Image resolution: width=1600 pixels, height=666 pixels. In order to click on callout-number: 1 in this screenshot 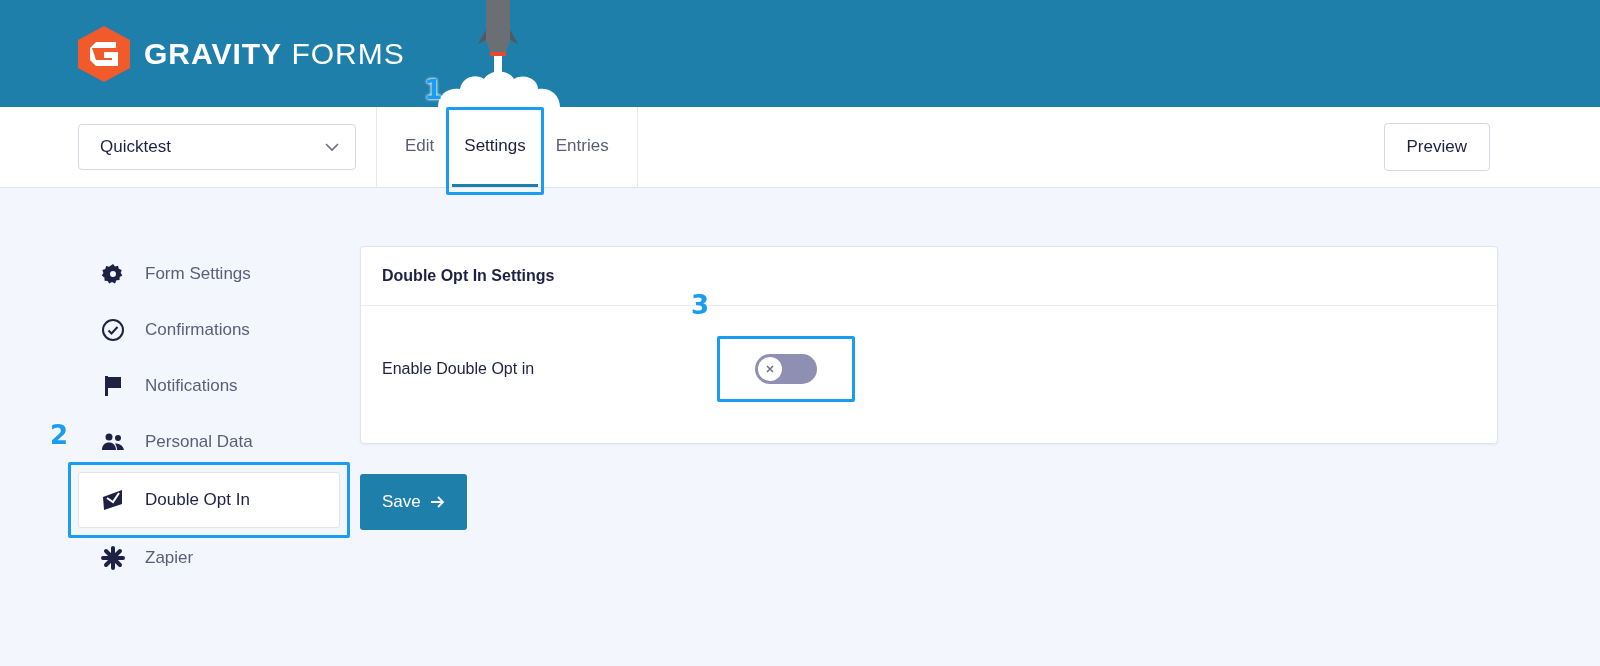, I will do `click(433, 90)`.